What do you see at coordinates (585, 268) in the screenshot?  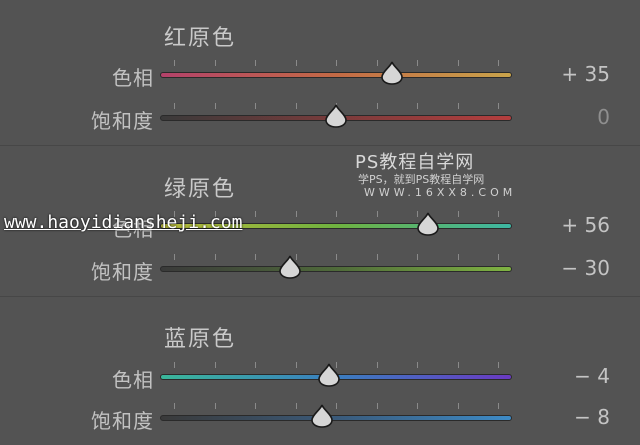 I see `green-saturation-value: − 30` at bounding box center [585, 268].